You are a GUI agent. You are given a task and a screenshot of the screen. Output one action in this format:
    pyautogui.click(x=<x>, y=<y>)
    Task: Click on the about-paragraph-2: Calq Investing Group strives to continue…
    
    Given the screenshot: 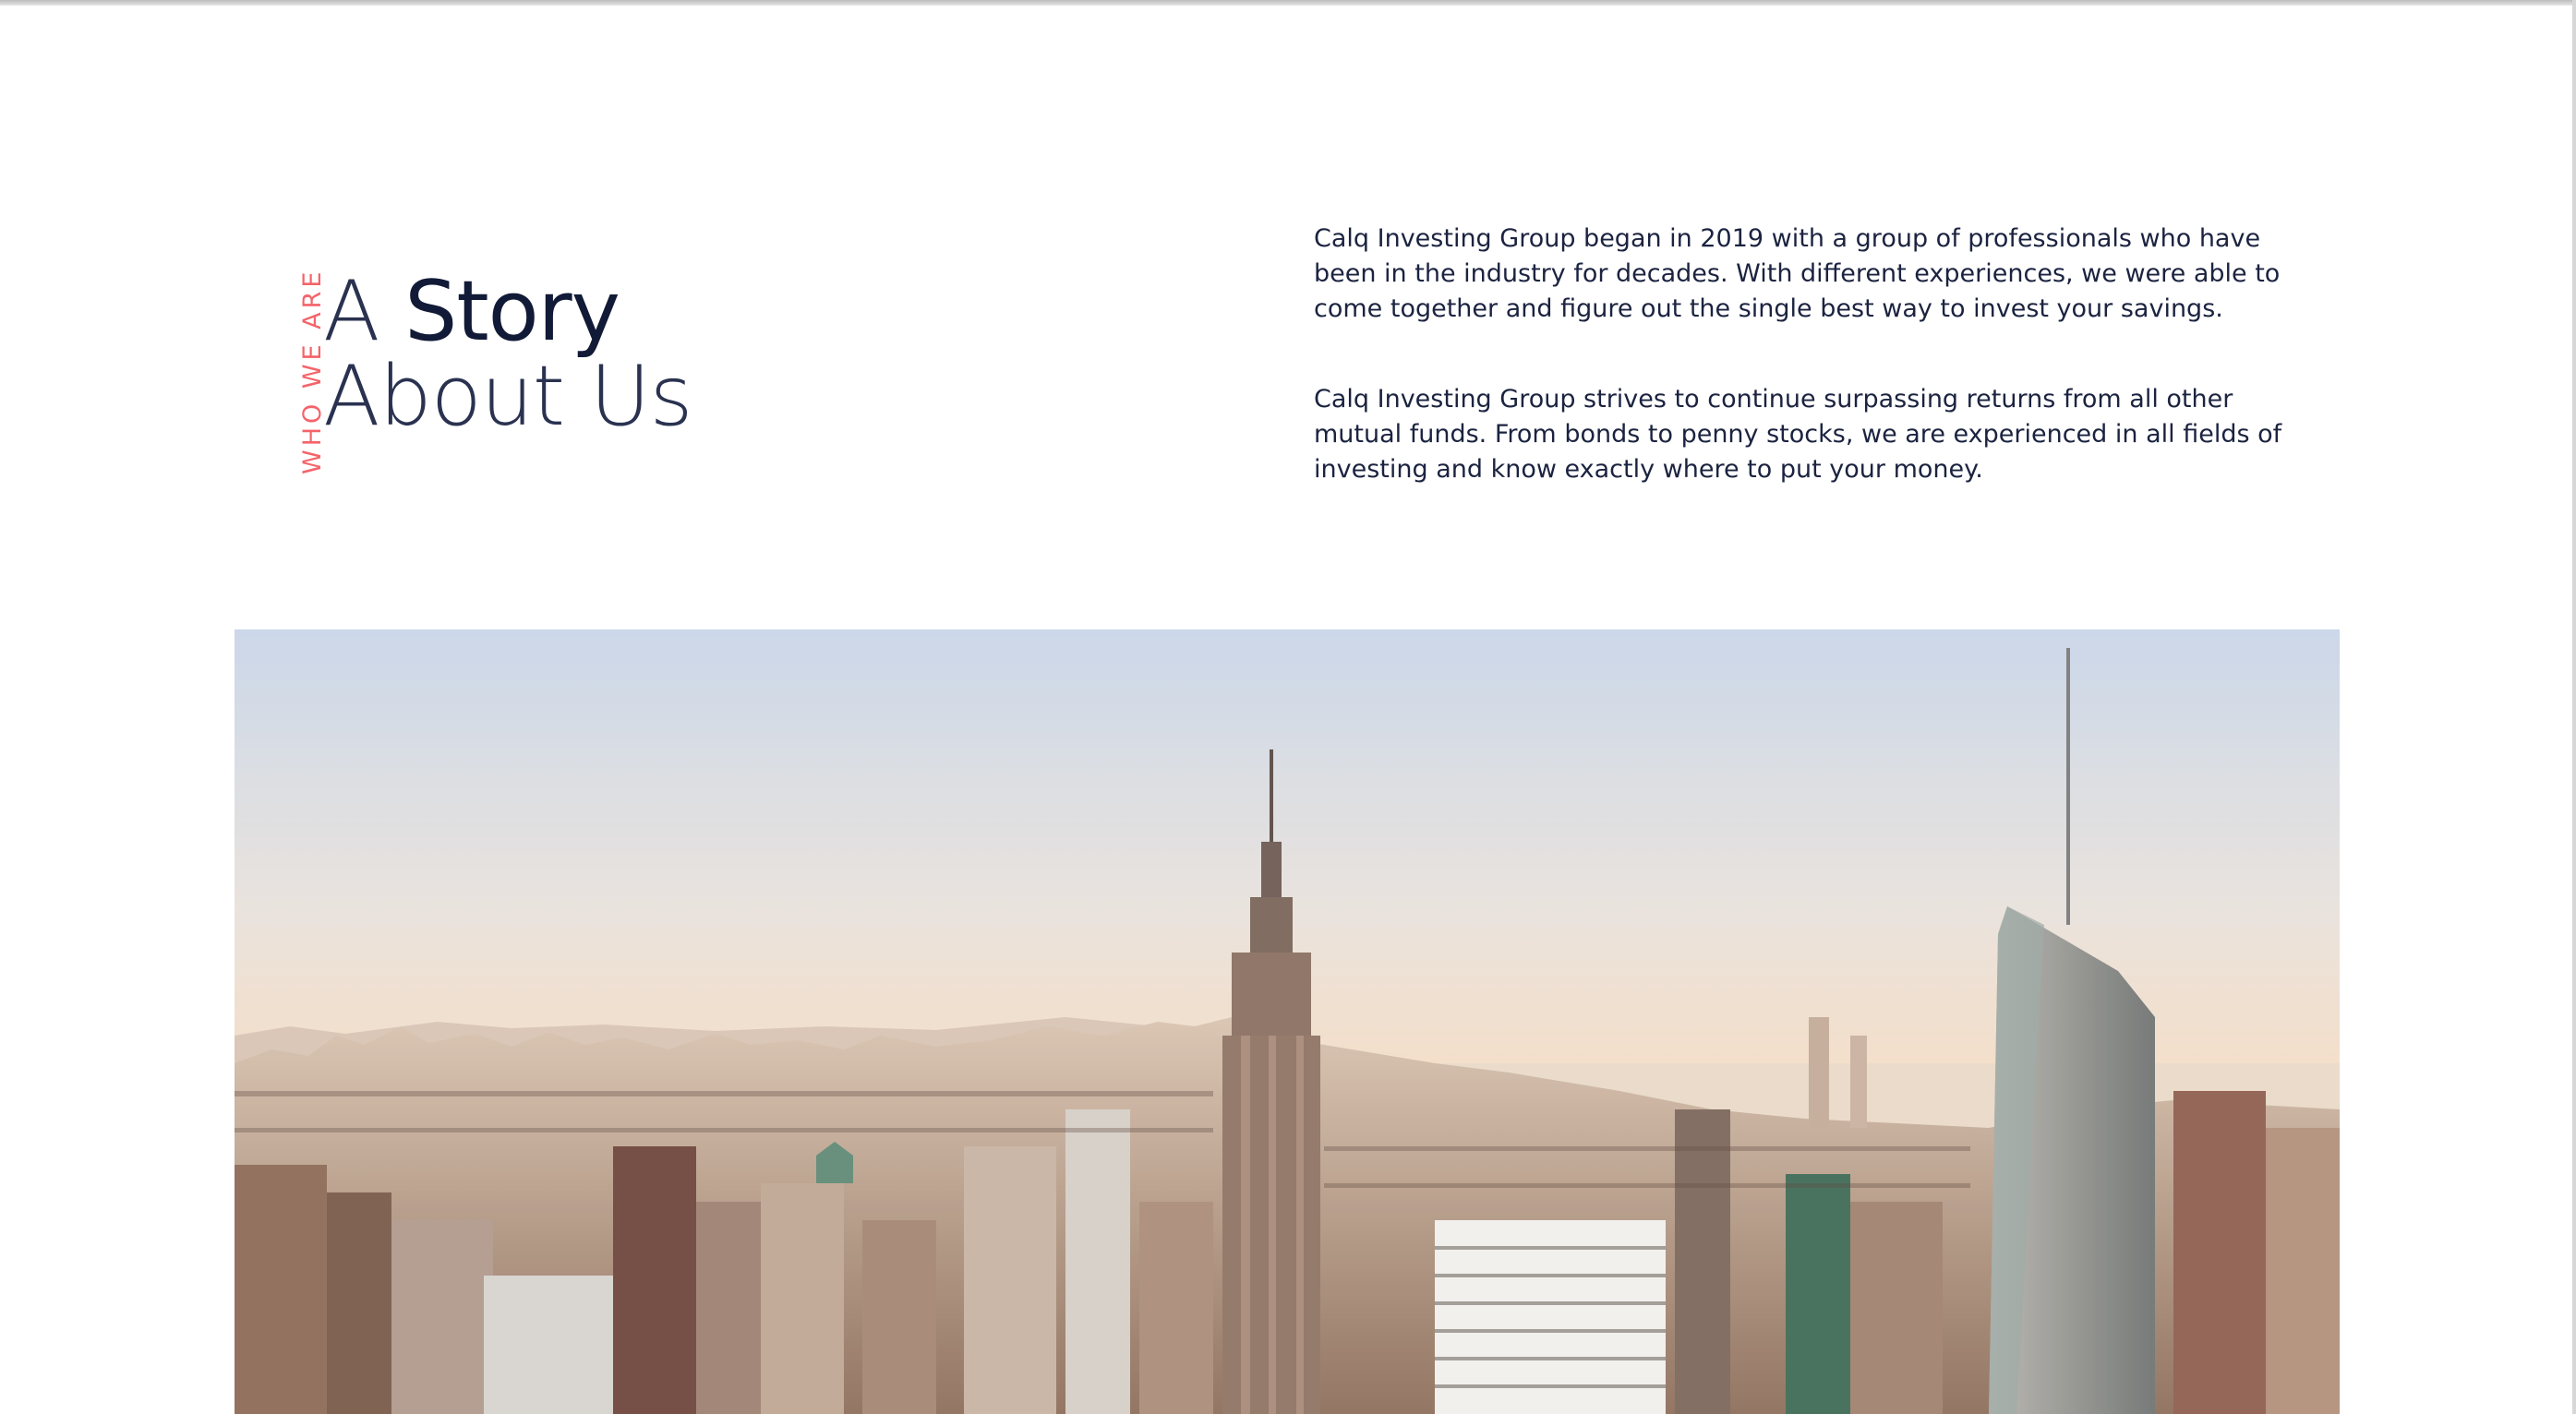 What is the action you would take?
    pyautogui.click(x=1798, y=434)
    